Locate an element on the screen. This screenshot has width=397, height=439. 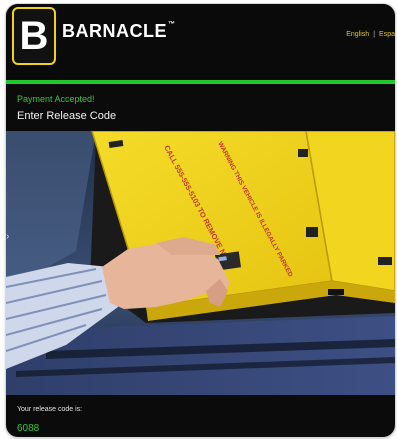
brand-name: BARNACLE™ is located at coordinates (119, 31).